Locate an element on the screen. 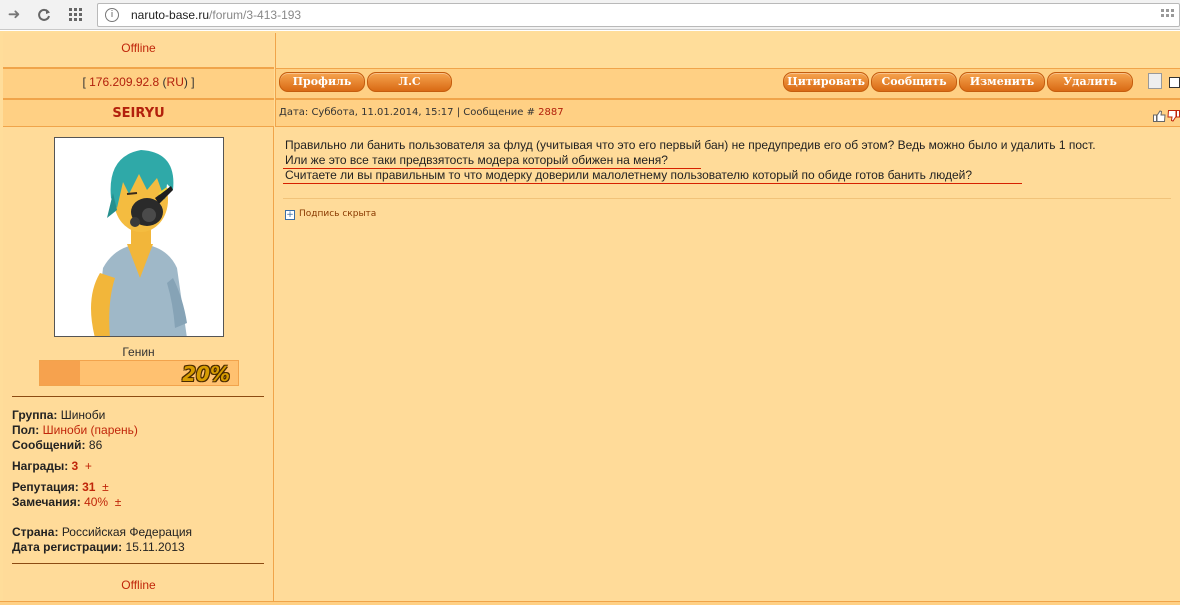  change-warnings-button: ± is located at coordinates (118, 502).